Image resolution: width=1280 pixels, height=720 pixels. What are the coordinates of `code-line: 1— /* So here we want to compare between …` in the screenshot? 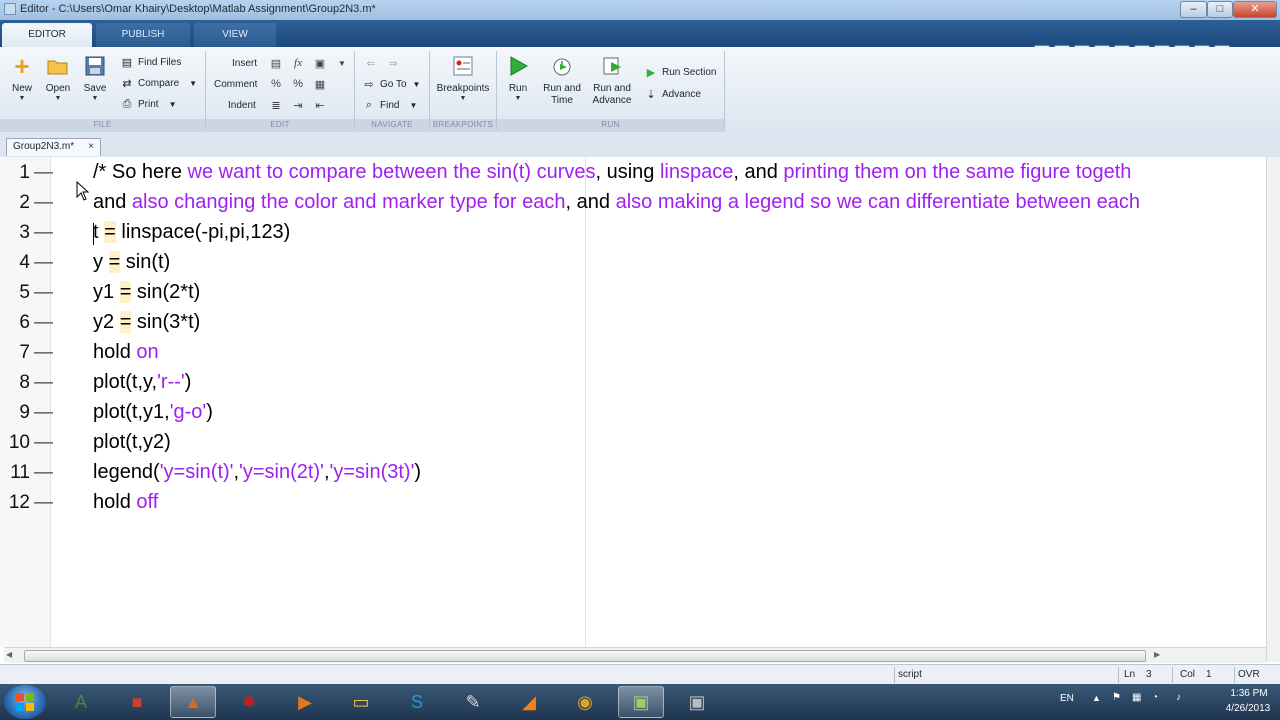 It's located at (633, 173).